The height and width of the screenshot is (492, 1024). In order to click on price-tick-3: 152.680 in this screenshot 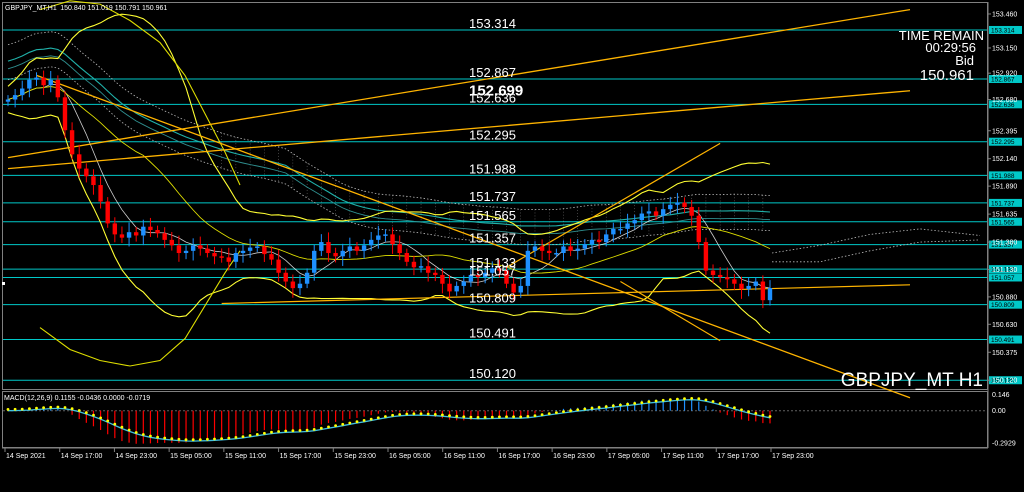, I will do `click(1004, 100)`.